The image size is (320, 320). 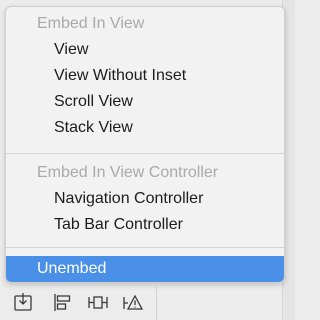 I want to click on embed-in-icon, so click(x=23, y=302).